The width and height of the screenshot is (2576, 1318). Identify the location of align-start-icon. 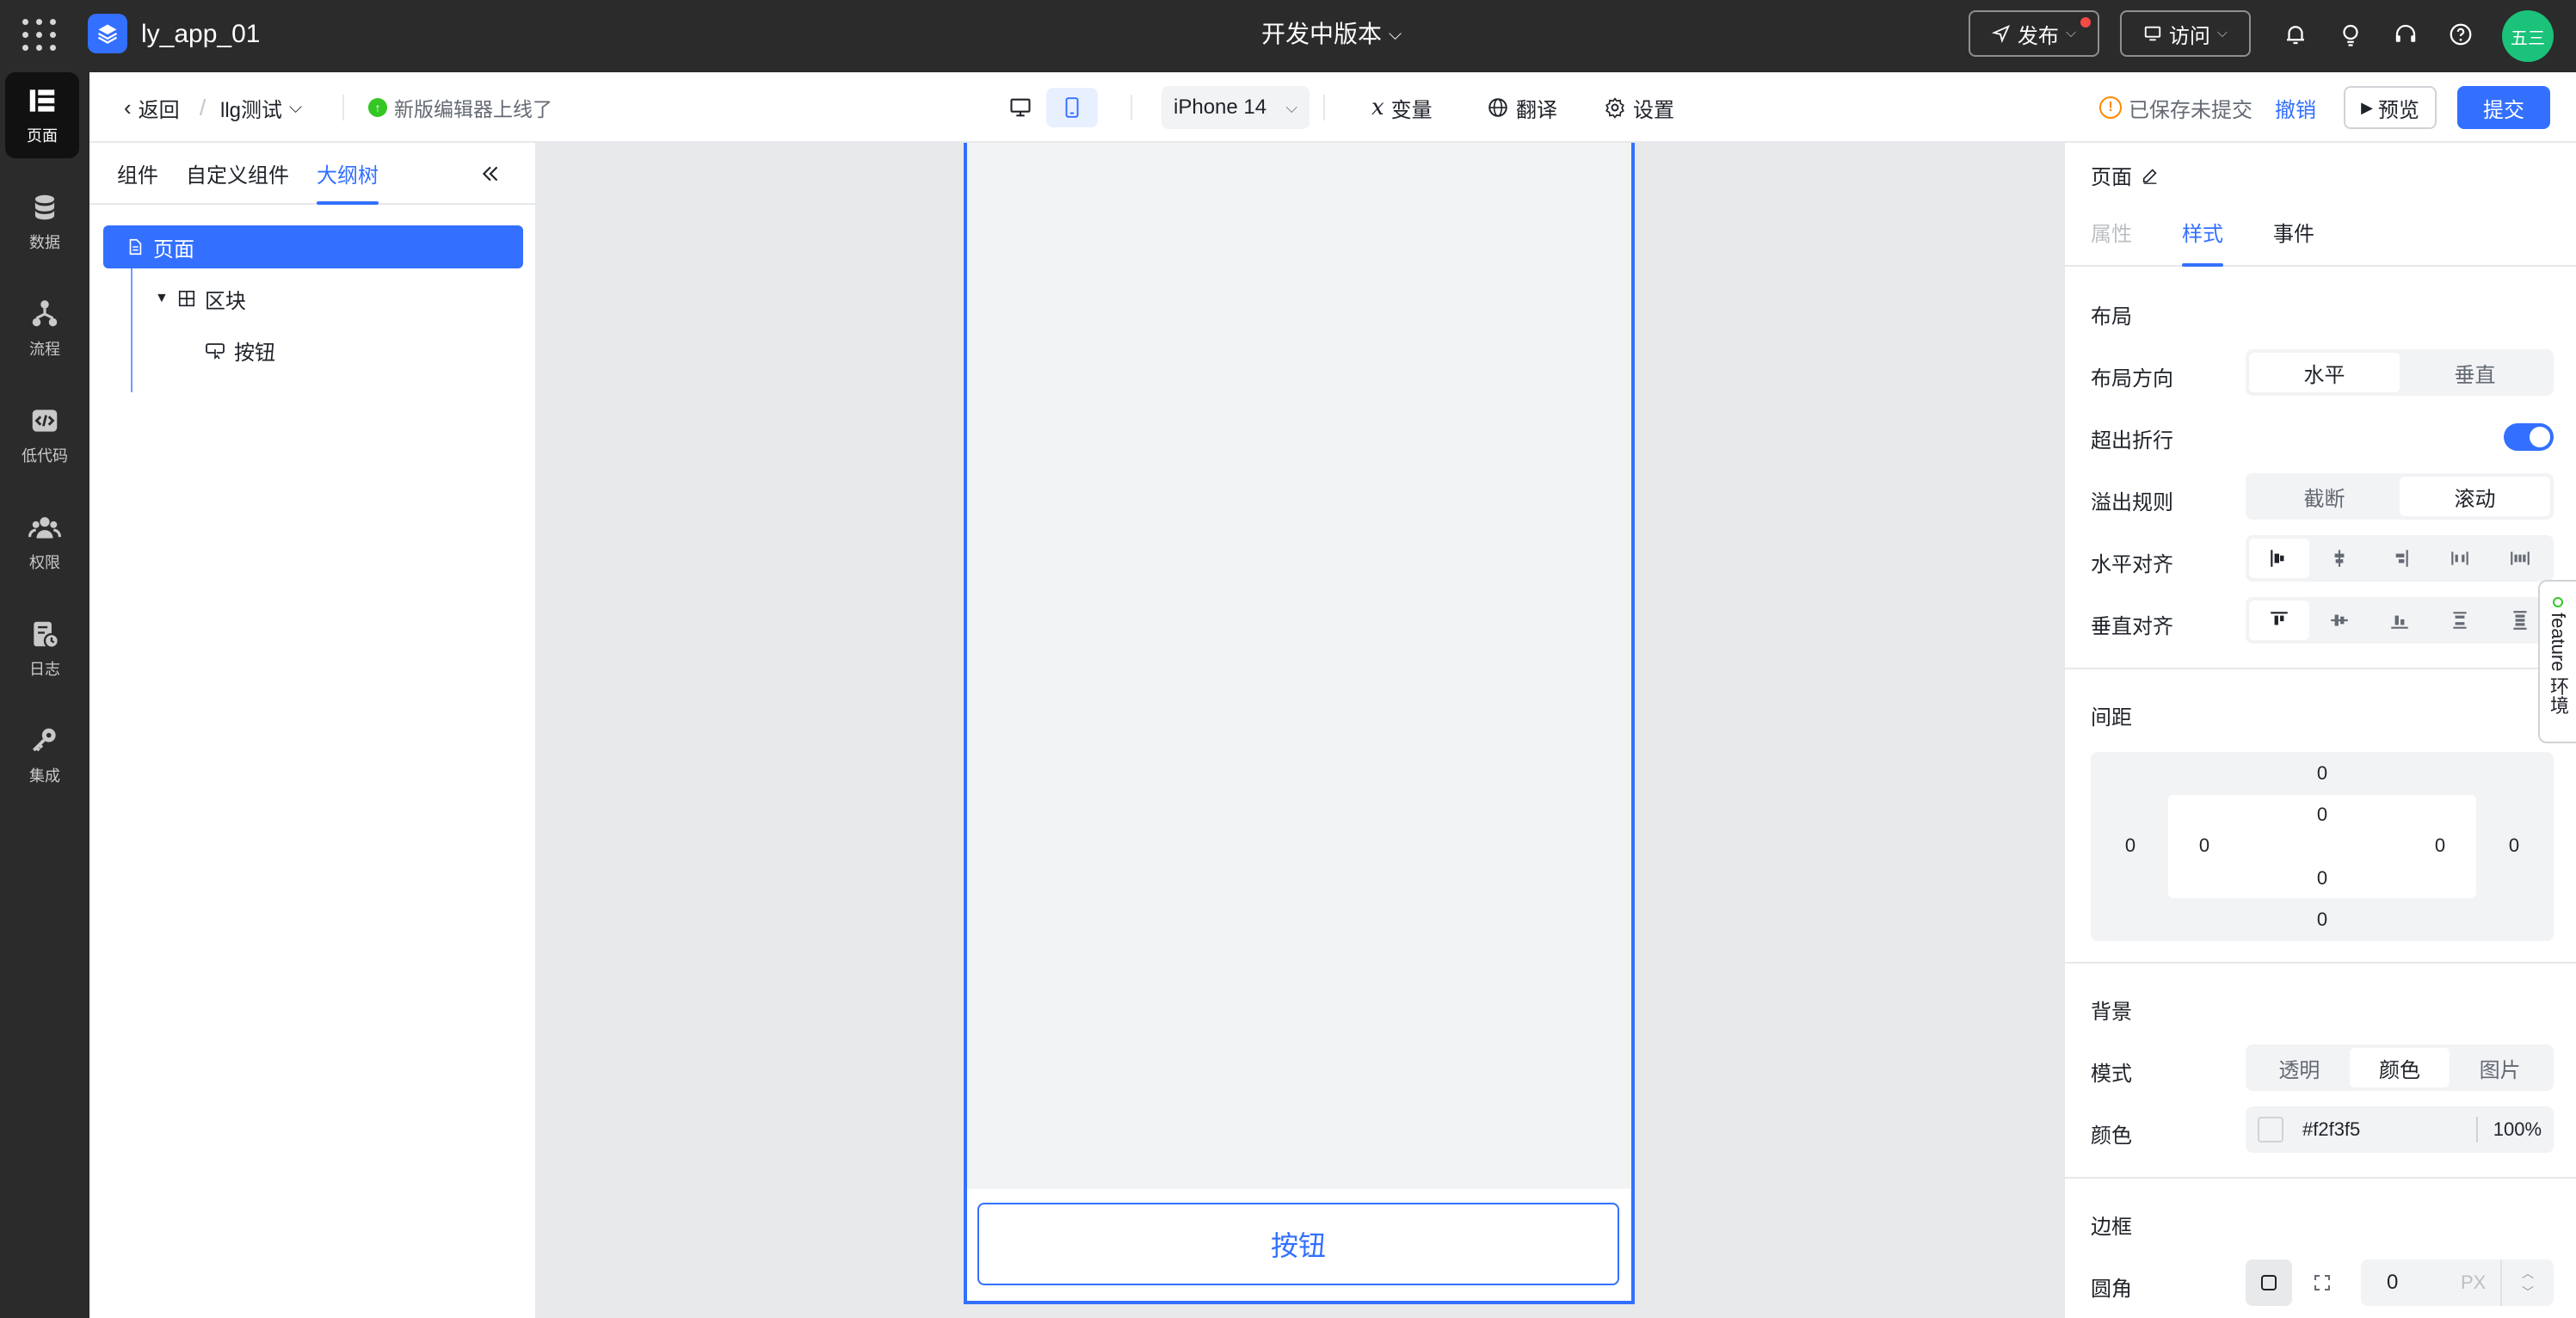
(2279, 559).